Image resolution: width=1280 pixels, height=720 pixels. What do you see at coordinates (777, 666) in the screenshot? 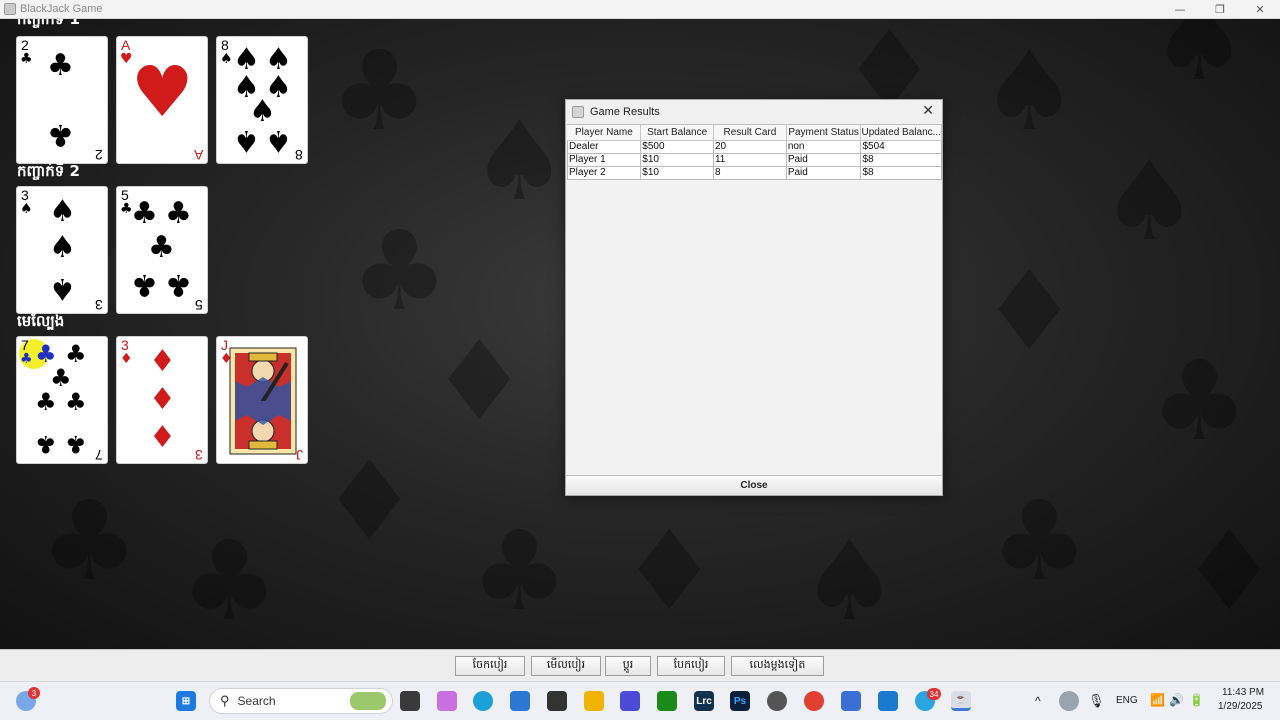
I see `play-again-button: លេងម្តងទៀត` at bounding box center [777, 666].